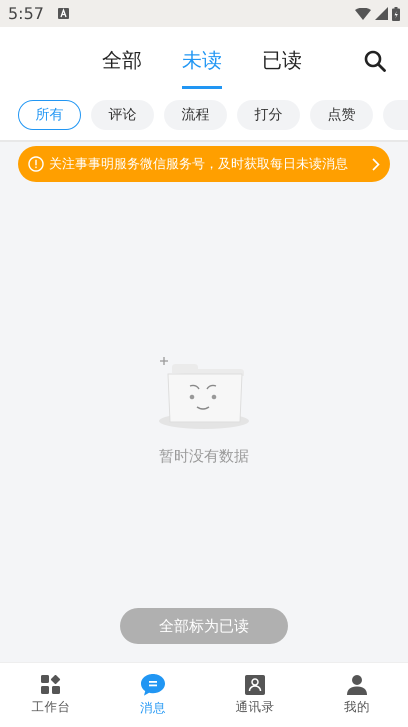 The height and width of the screenshot is (727, 408). What do you see at coordinates (268, 115) in the screenshot?
I see `filter-chip: 打分` at bounding box center [268, 115].